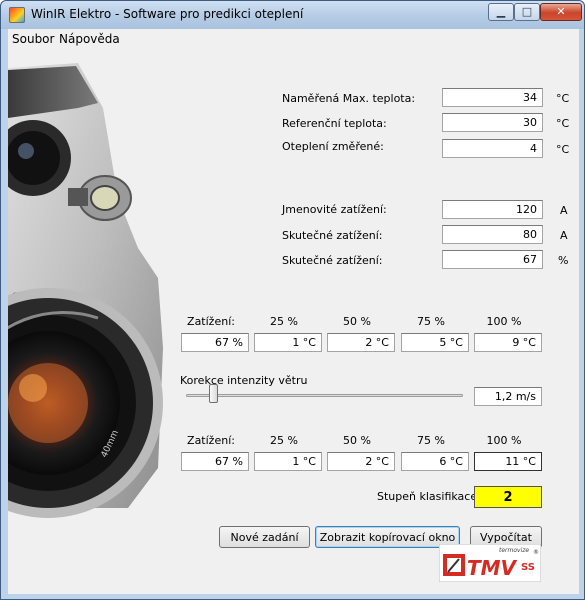 The image size is (585, 600). Describe the element at coordinates (508, 342) in the screenshot. I see `table1-value-100: 9 °C` at that location.